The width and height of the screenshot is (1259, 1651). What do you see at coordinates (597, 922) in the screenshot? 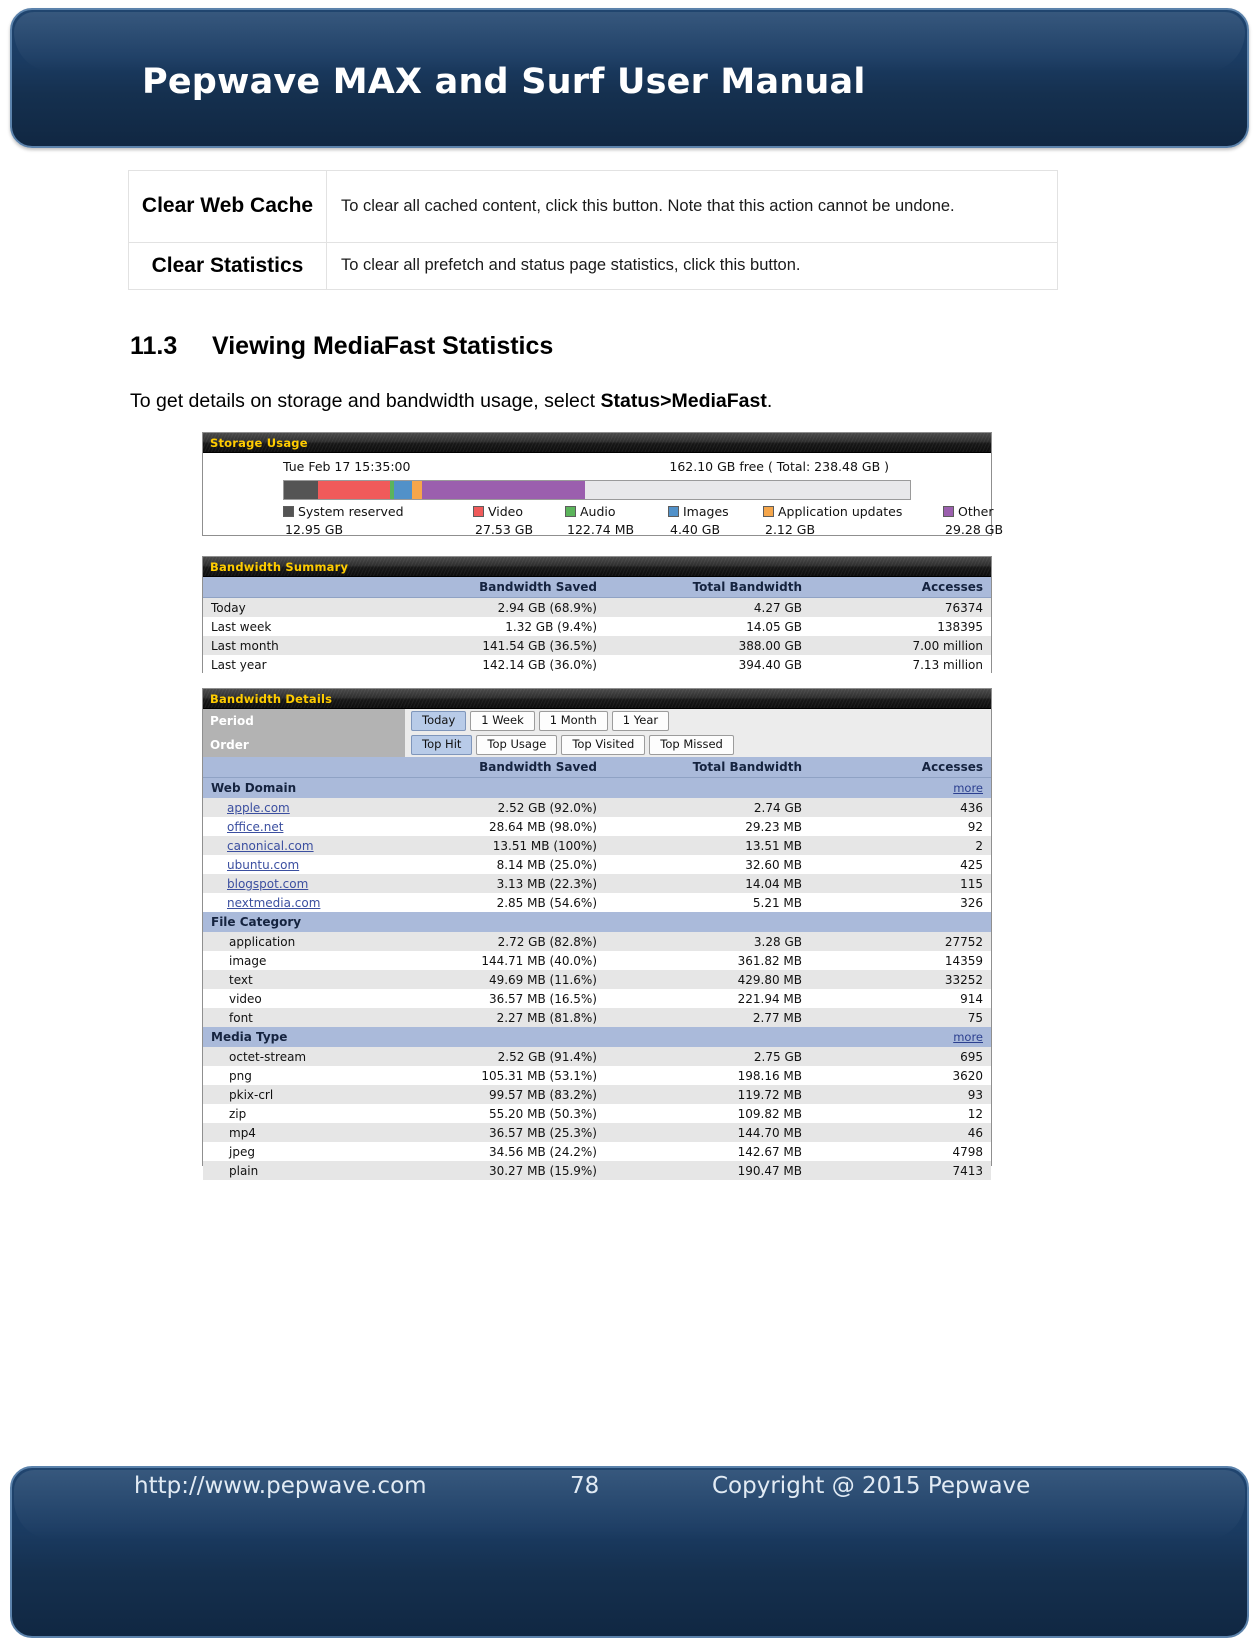
I see `group-header-row: File Category` at bounding box center [597, 922].